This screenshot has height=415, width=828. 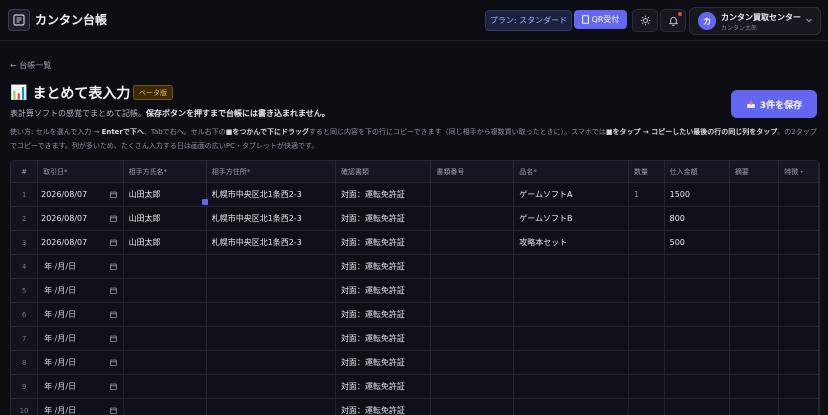 What do you see at coordinates (19, 20) in the screenshot?
I see `app-logo-icon` at bounding box center [19, 20].